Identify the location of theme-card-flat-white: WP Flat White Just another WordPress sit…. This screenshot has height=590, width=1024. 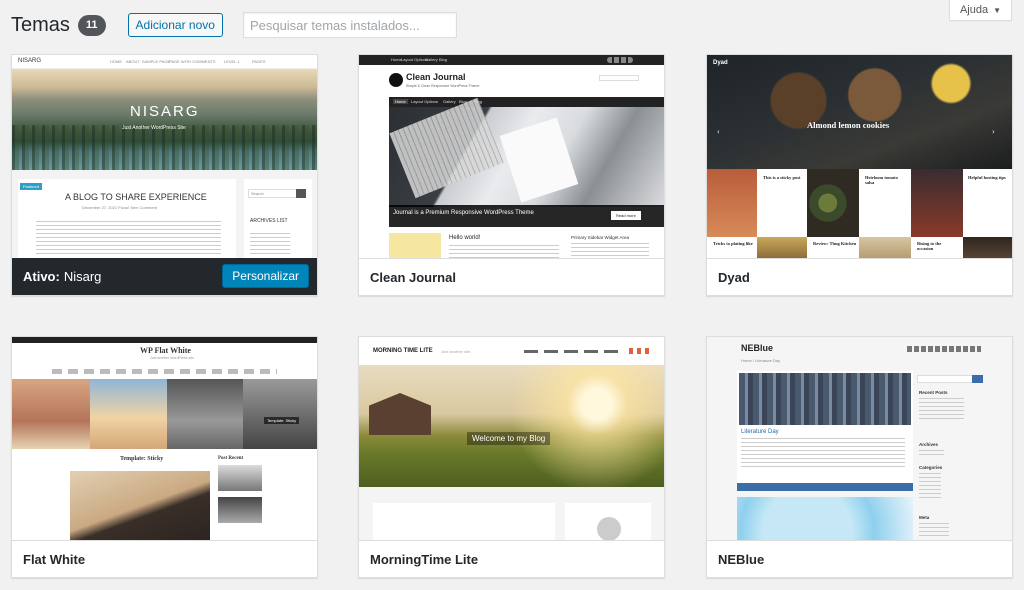
(164, 457).